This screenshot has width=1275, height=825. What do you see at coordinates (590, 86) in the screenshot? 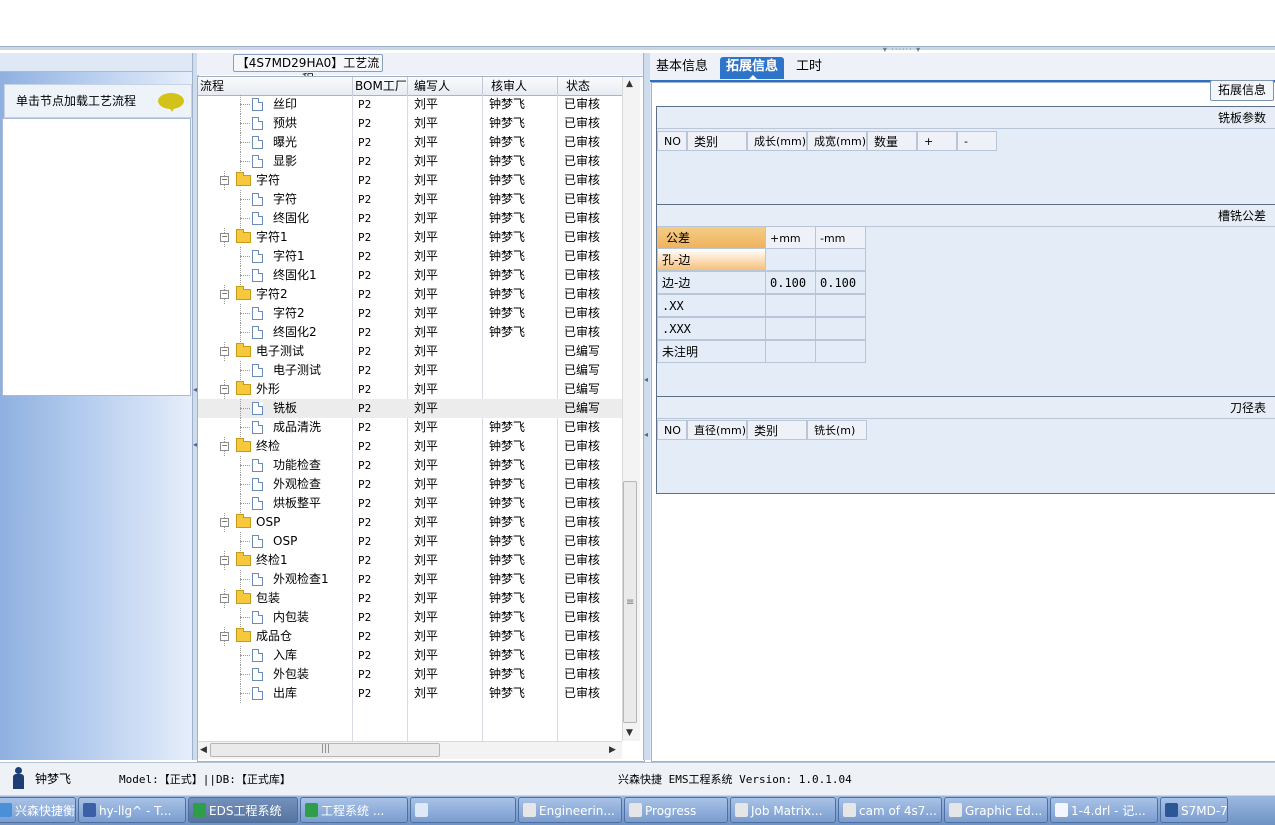
I see `col-header-status: 状态` at bounding box center [590, 86].